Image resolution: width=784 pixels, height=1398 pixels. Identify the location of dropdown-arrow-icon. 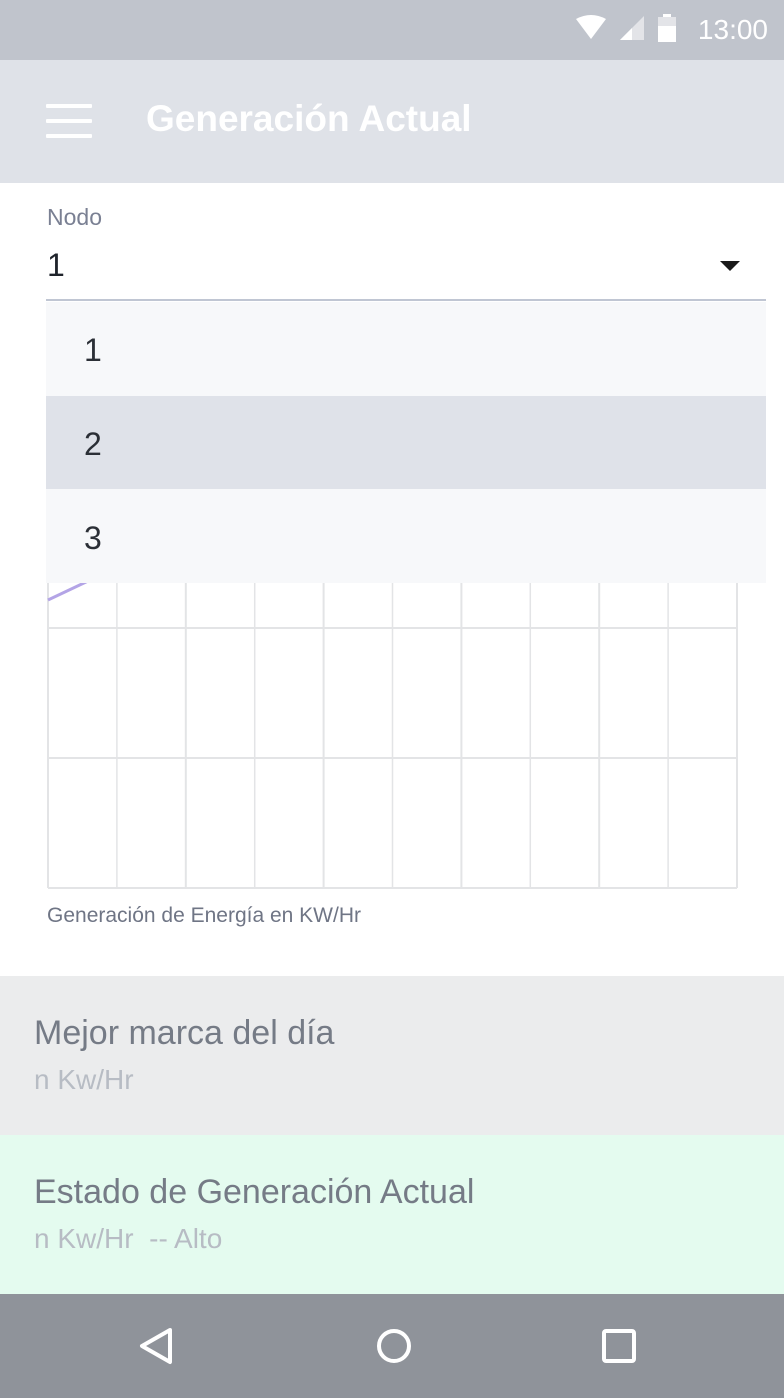
(730, 266).